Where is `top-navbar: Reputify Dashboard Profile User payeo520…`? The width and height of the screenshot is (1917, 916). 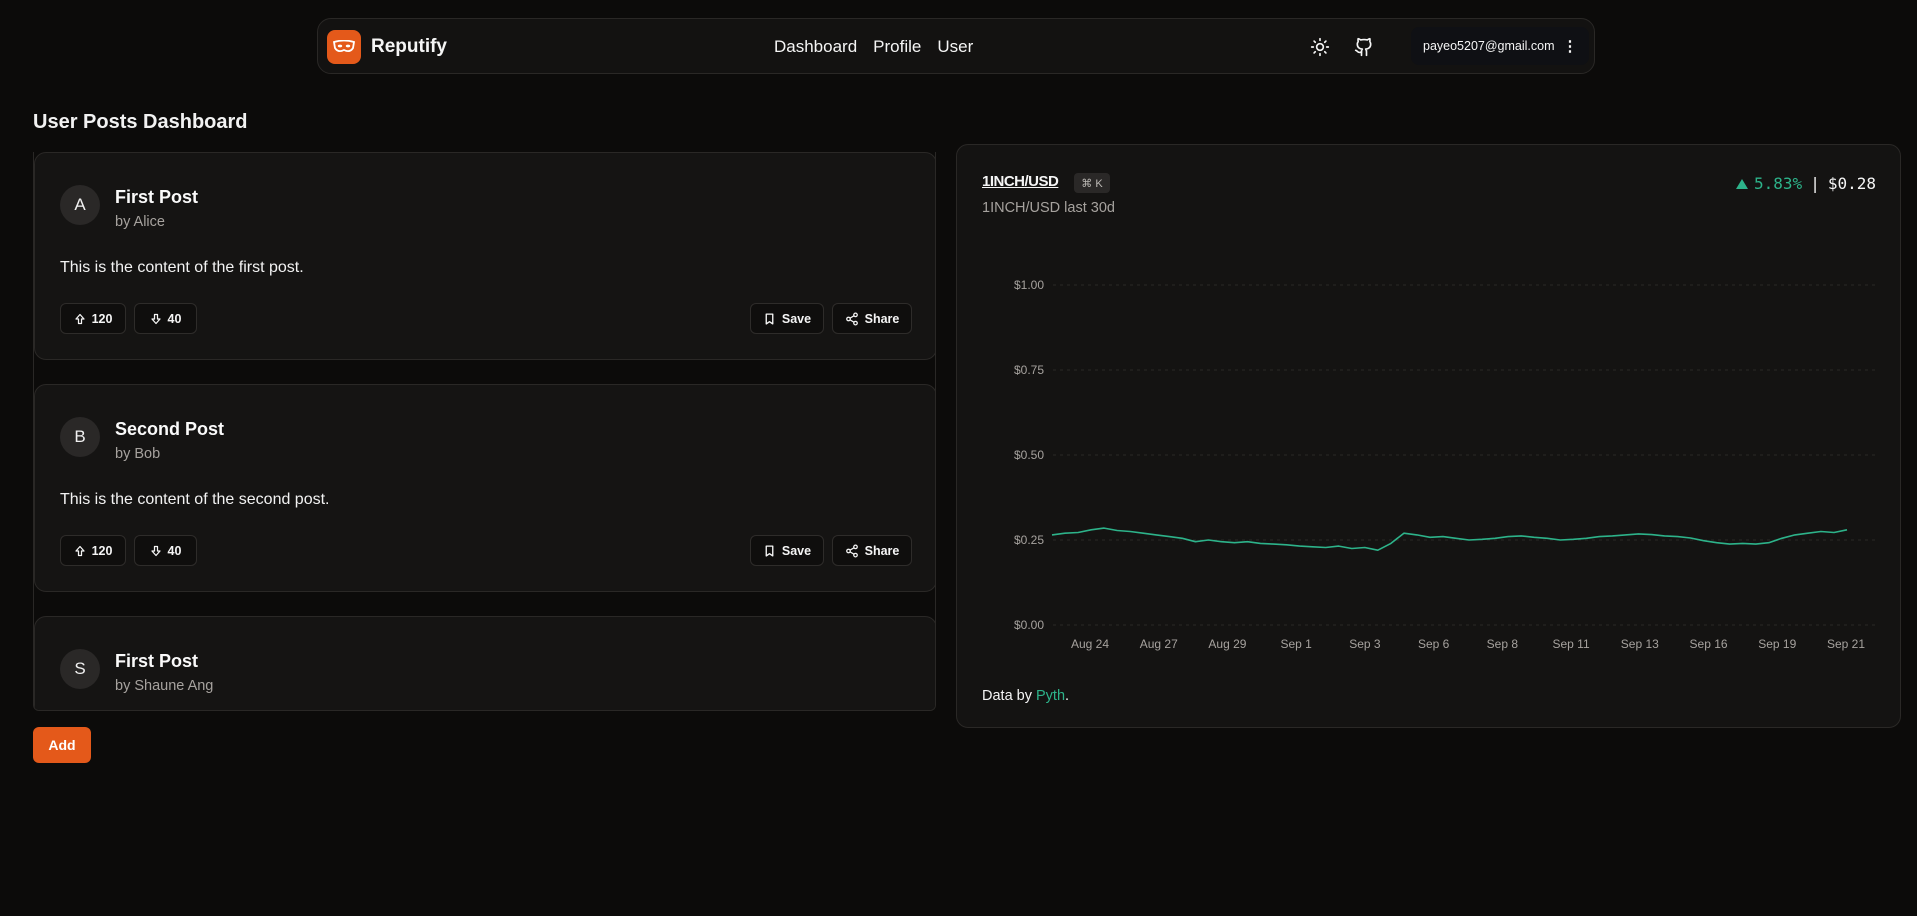 top-navbar: Reputify Dashboard Profile User payeo520… is located at coordinates (956, 46).